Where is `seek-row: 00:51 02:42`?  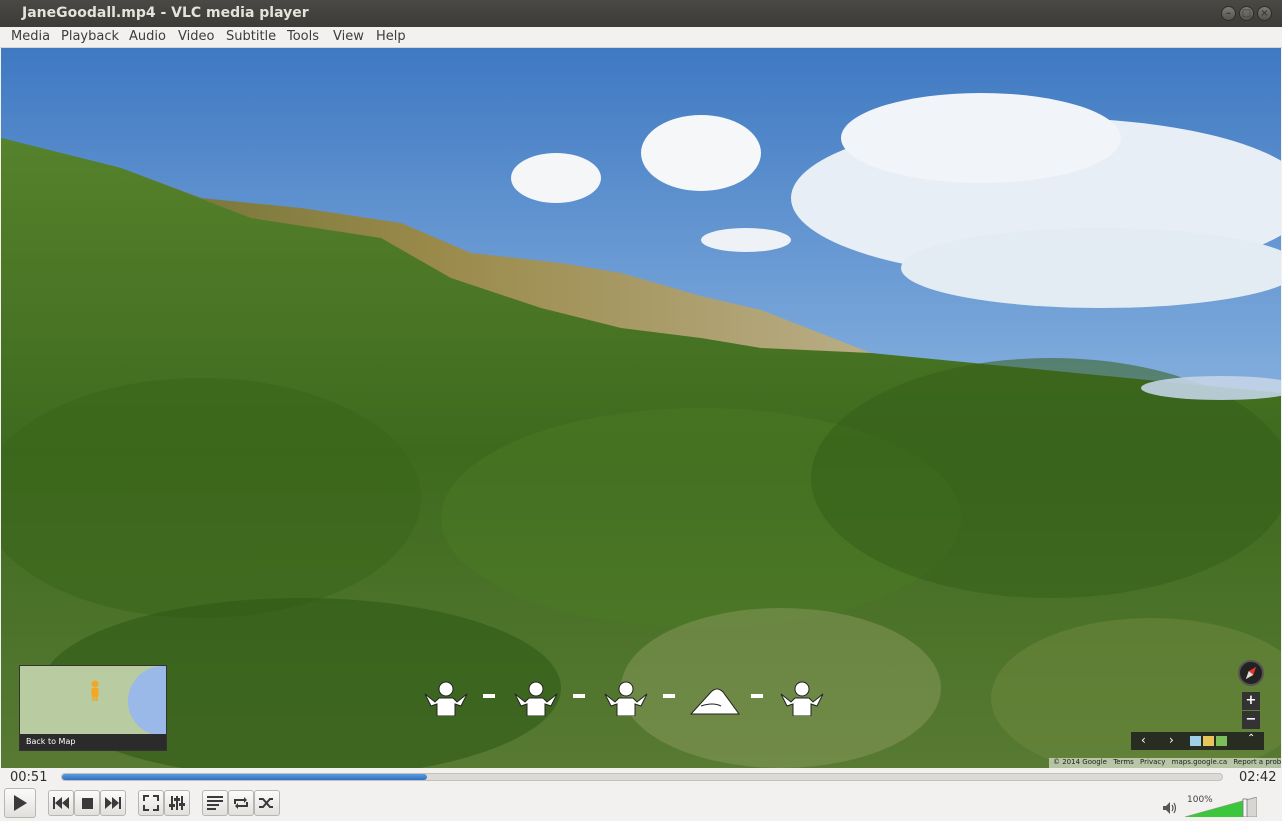 seek-row: 00:51 02:42 is located at coordinates (641, 777).